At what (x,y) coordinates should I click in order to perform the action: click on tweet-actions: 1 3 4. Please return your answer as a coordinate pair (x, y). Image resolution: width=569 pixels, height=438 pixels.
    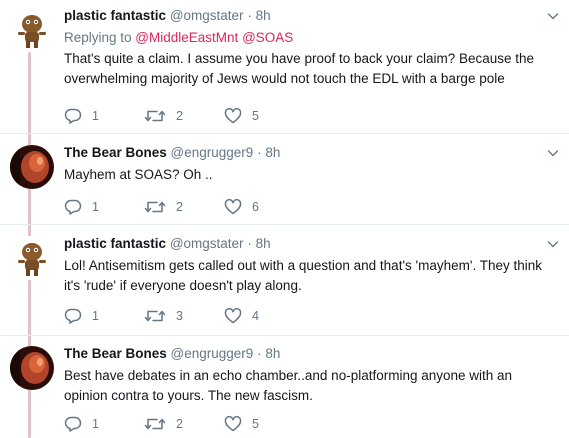
    Looking at the image, I should click on (184, 316).